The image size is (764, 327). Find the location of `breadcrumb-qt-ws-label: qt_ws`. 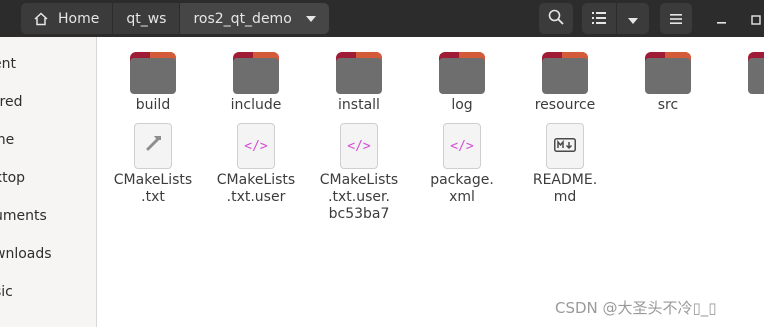

breadcrumb-qt-ws-label: qt_ws is located at coordinates (146, 18).